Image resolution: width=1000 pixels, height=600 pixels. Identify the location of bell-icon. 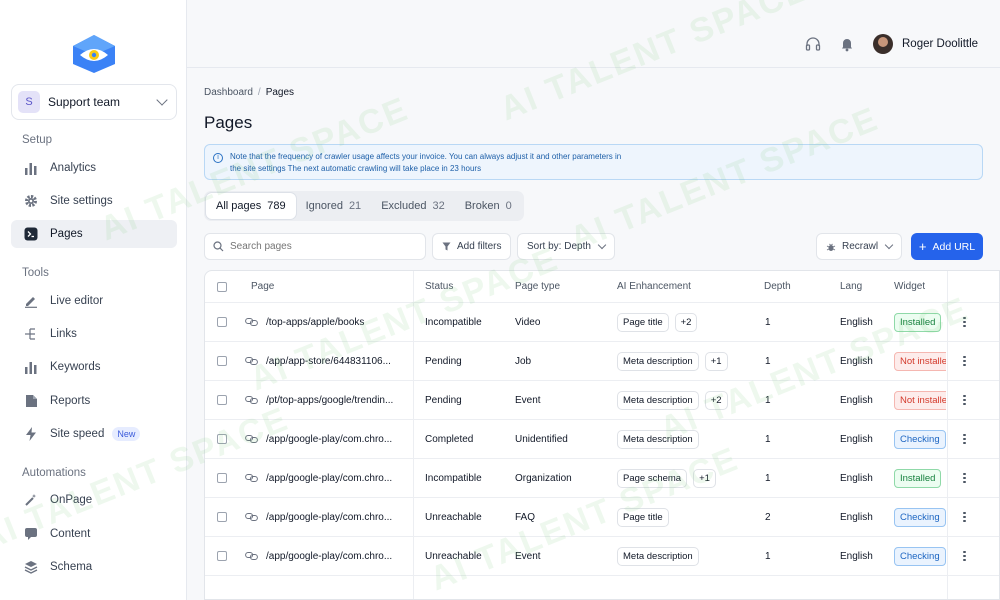
(847, 44).